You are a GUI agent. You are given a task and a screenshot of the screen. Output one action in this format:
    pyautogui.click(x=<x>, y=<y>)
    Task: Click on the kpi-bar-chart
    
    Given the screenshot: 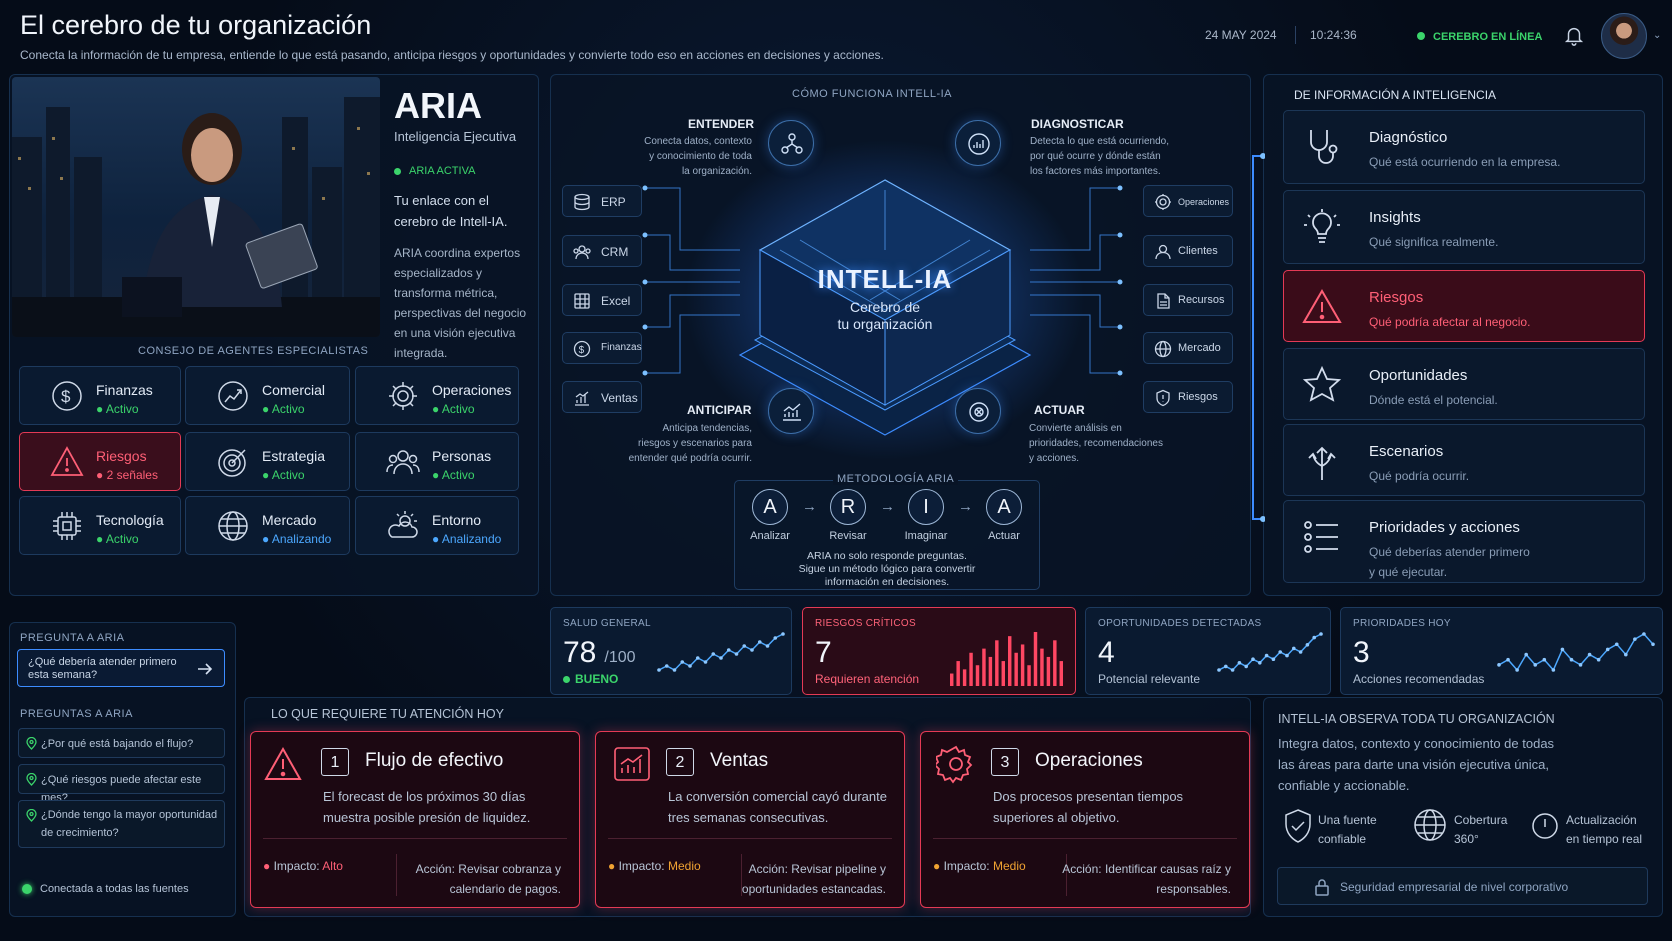 What is the action you would take?
    pyautogui.click(x=1006, y=659)
    